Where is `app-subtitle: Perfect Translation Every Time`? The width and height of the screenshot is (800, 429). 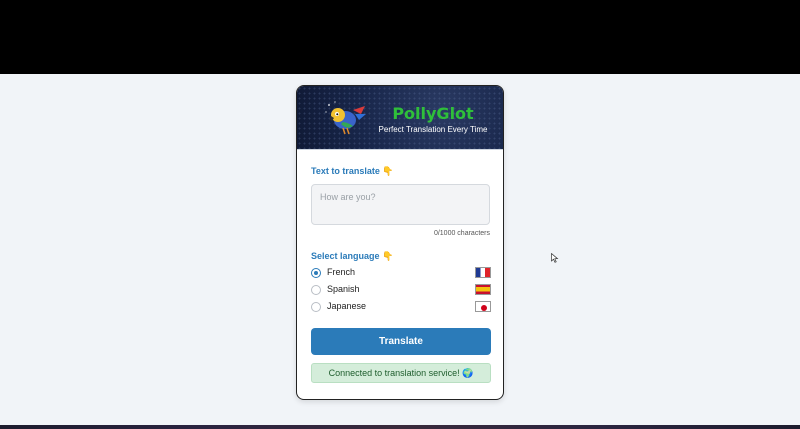 app-subtitle: Perfect Translation Every Time is located at coordinates (433, 129).